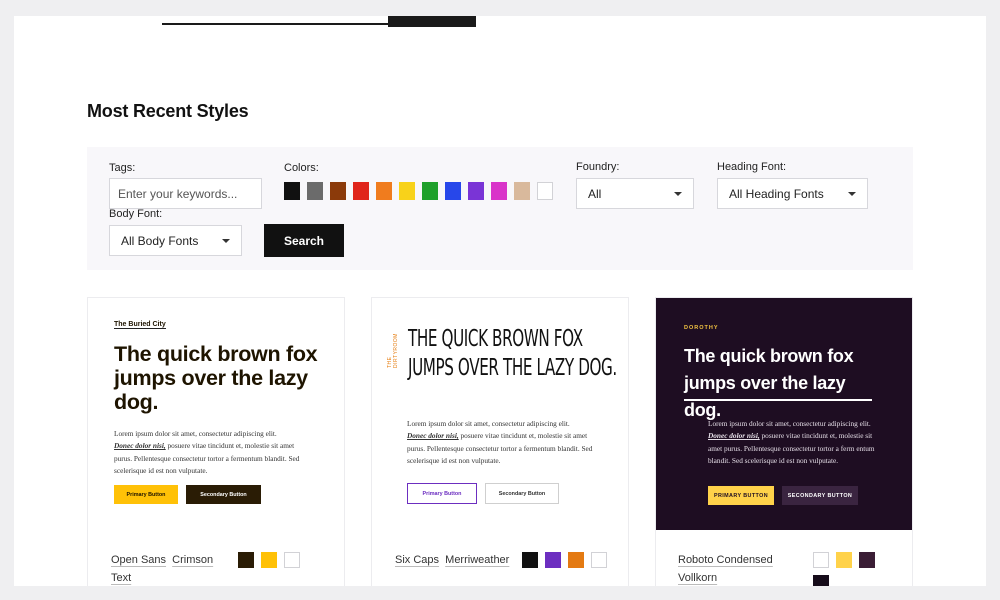 This screenshot has height=600, width=1000. Describe the element at coordinates (185, 193) in the screenshot. I see `tags-search-input` at that location.